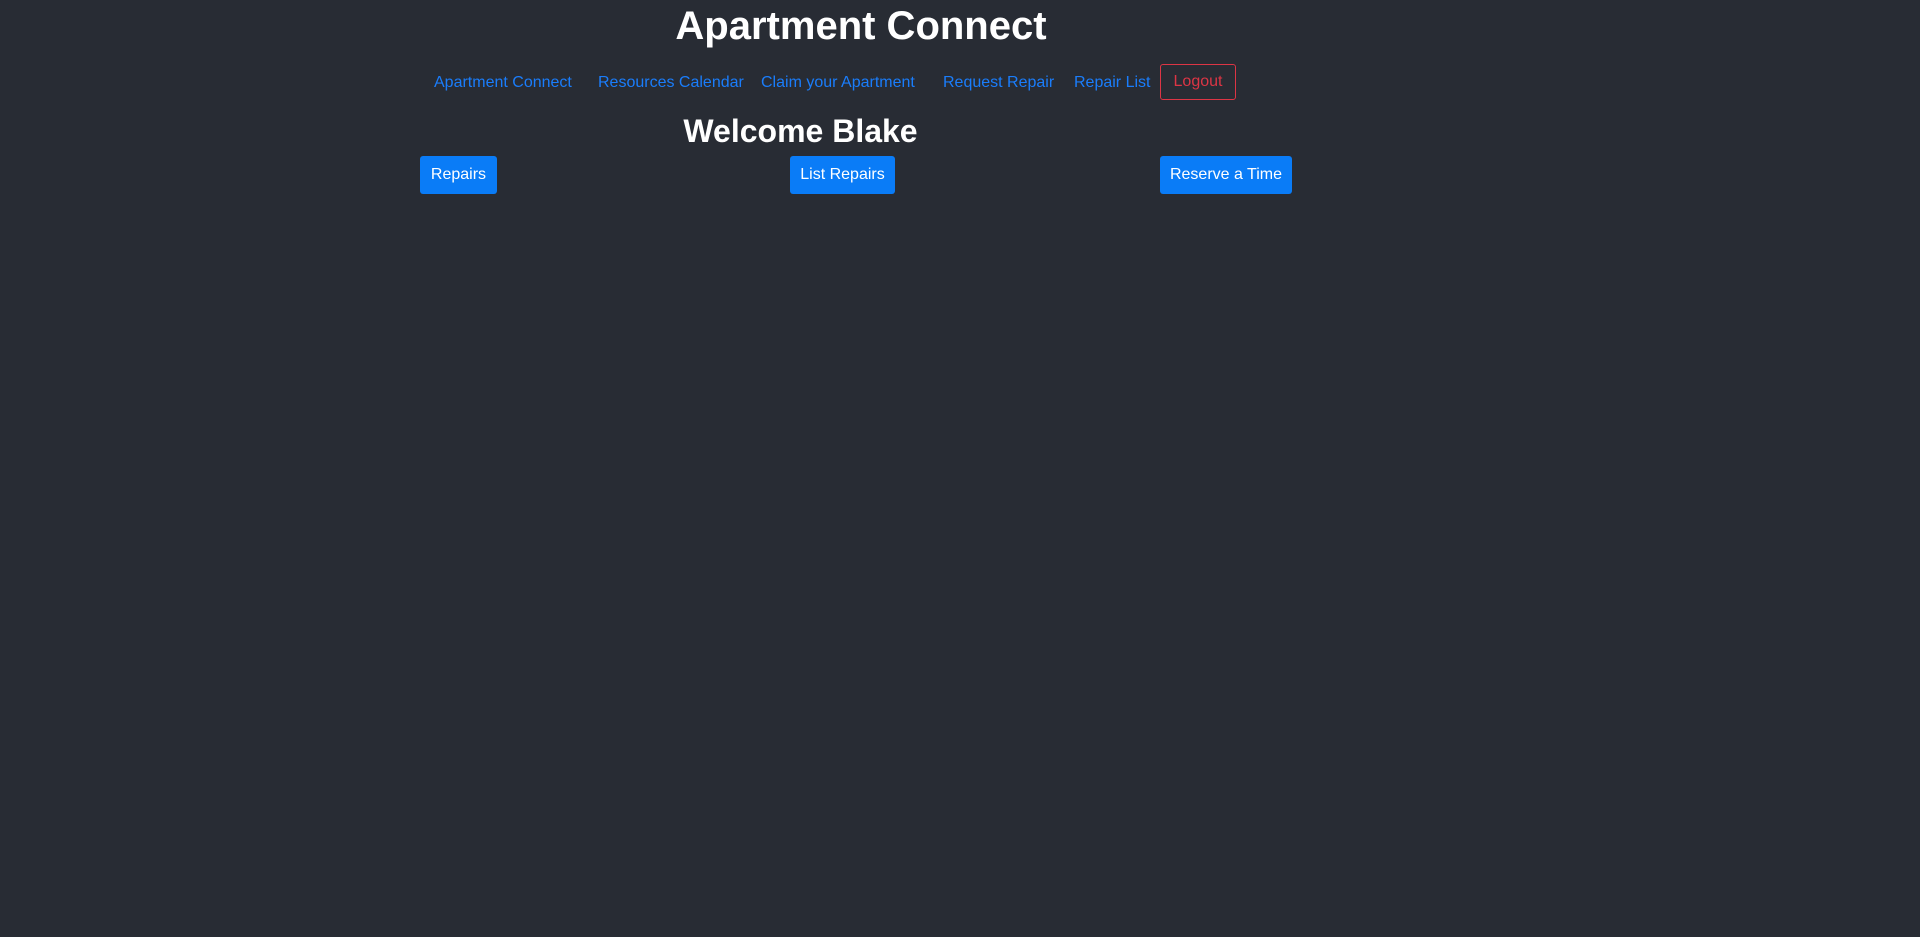 This screenshot has height=937, width=1920. I want to click on nav-link-claim-apartment: Claim your Apartment, so click(838, 83).